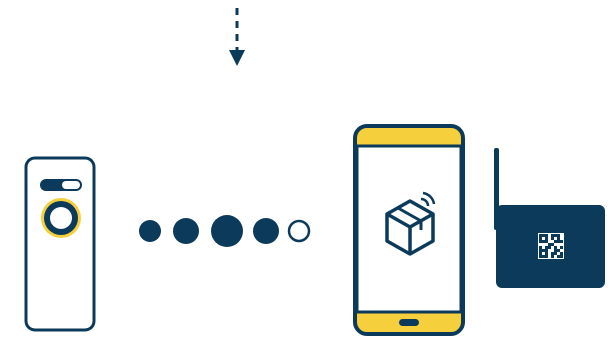  Describe the element at coordinates (299, 231) in the screenshot. I see `transfer-dot-empty` at that location.